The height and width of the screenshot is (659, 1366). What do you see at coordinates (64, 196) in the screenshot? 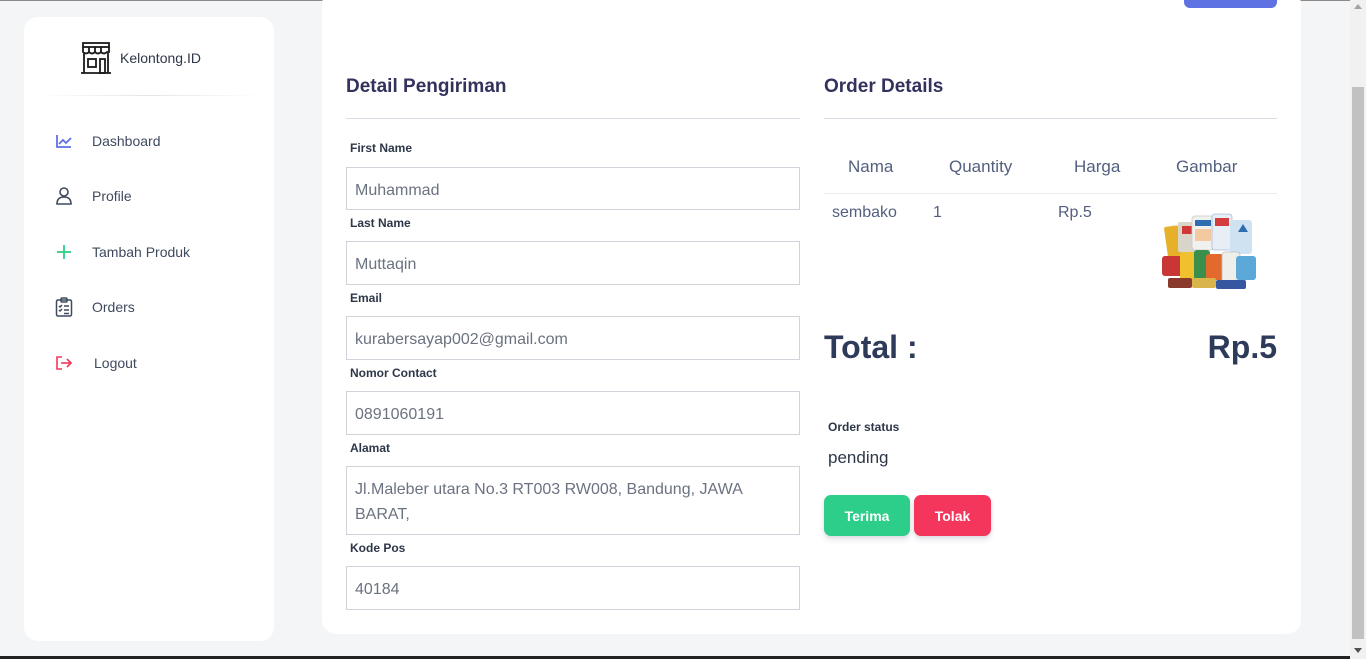
I see `user-icon` at bounding box center [64, 196].